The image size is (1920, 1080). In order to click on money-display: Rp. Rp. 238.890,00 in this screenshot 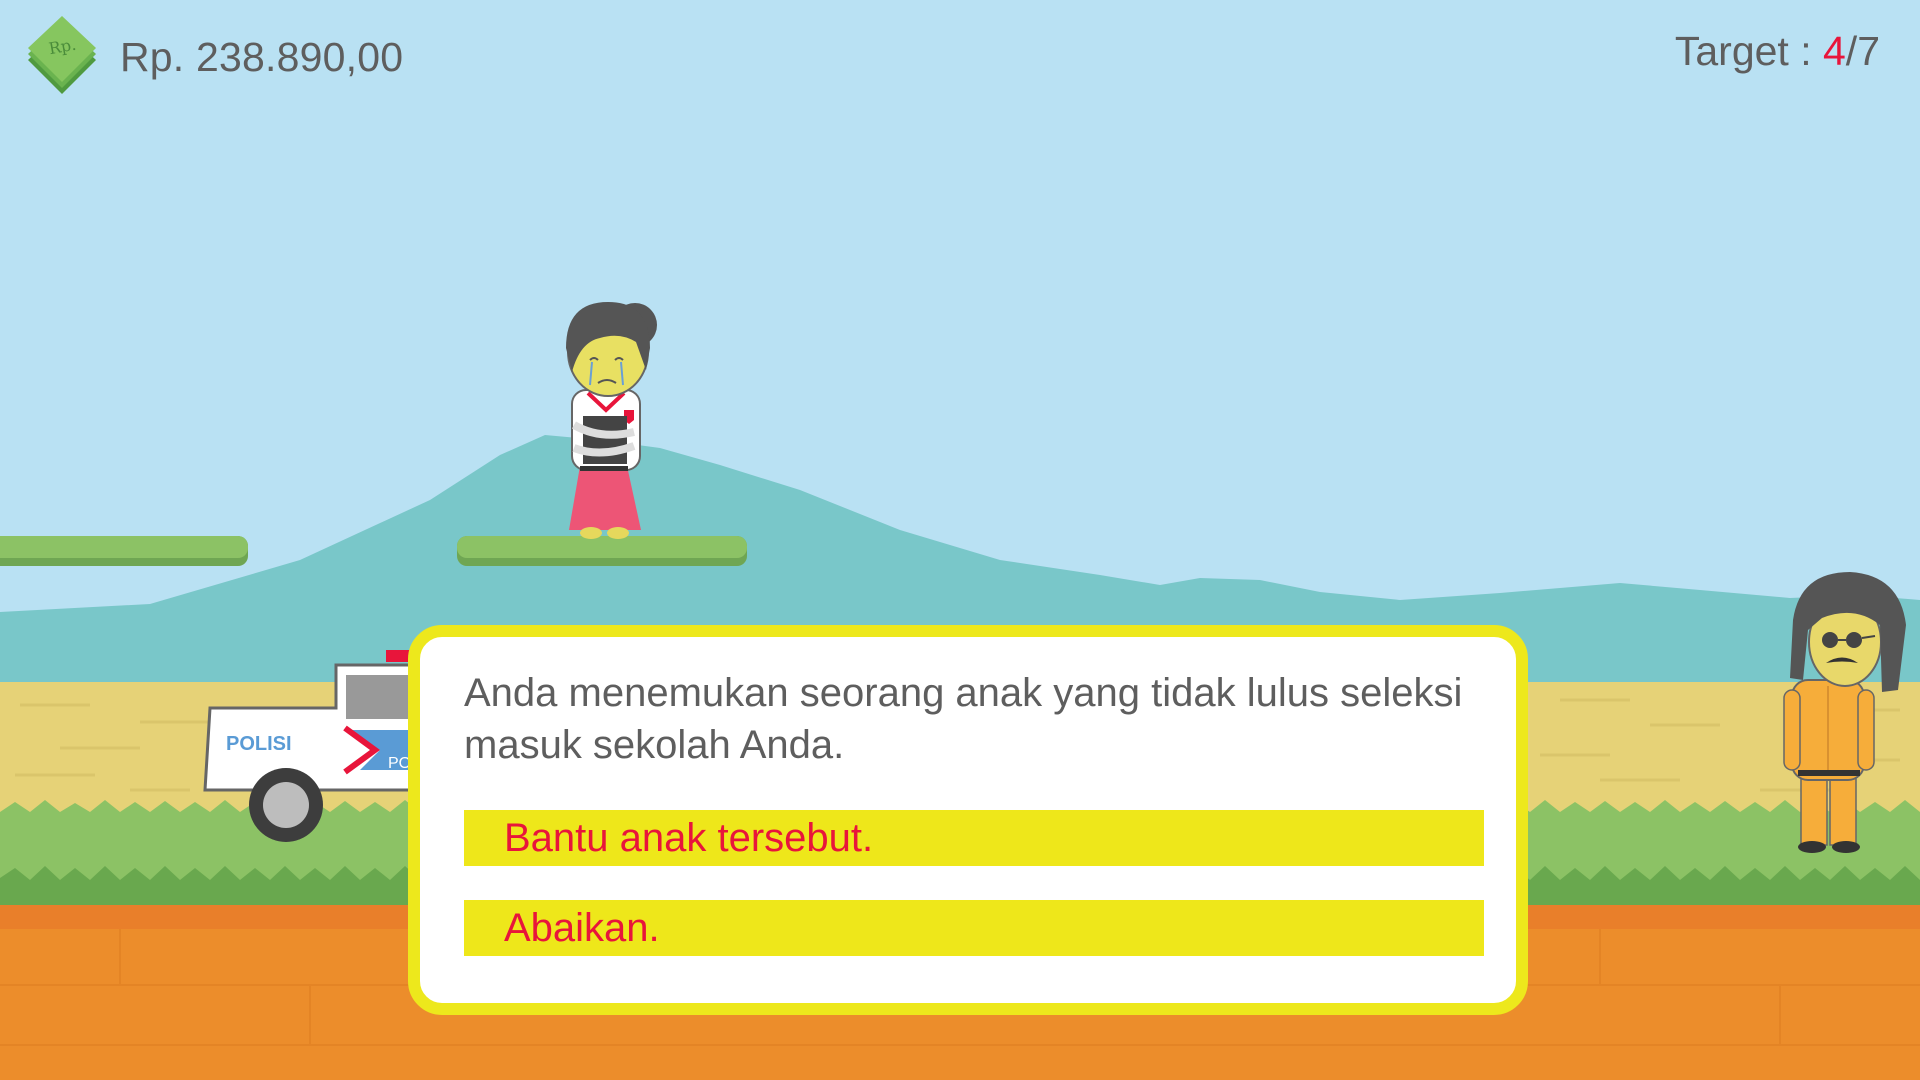, I will do `click(214, 57)`.